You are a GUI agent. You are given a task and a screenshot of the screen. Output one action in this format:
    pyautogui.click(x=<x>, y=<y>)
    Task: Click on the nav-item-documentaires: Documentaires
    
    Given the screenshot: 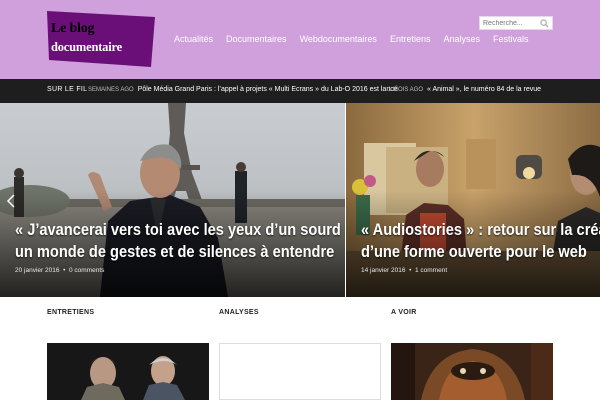 What is the action you would take?
    pyautogui.click(x=256, y=39)
    